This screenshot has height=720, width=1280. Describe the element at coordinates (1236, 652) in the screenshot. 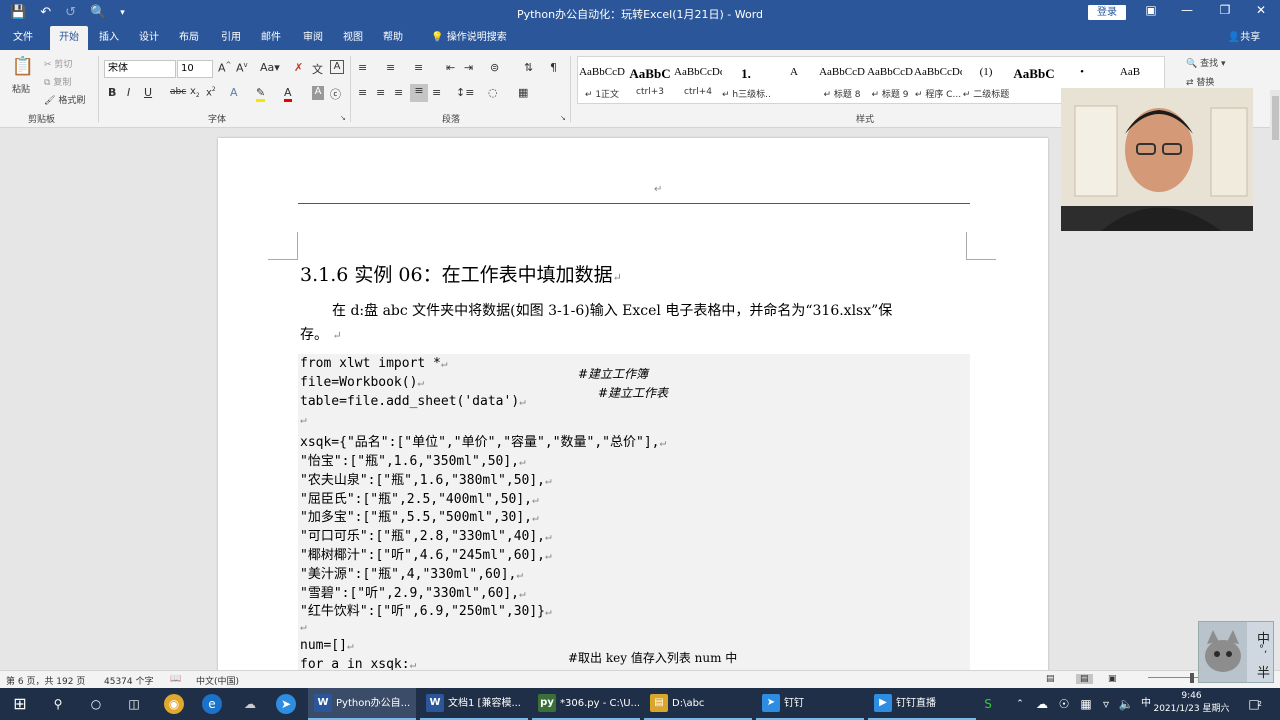

I see `ime-toolbar: 中 °, 半` at that location.